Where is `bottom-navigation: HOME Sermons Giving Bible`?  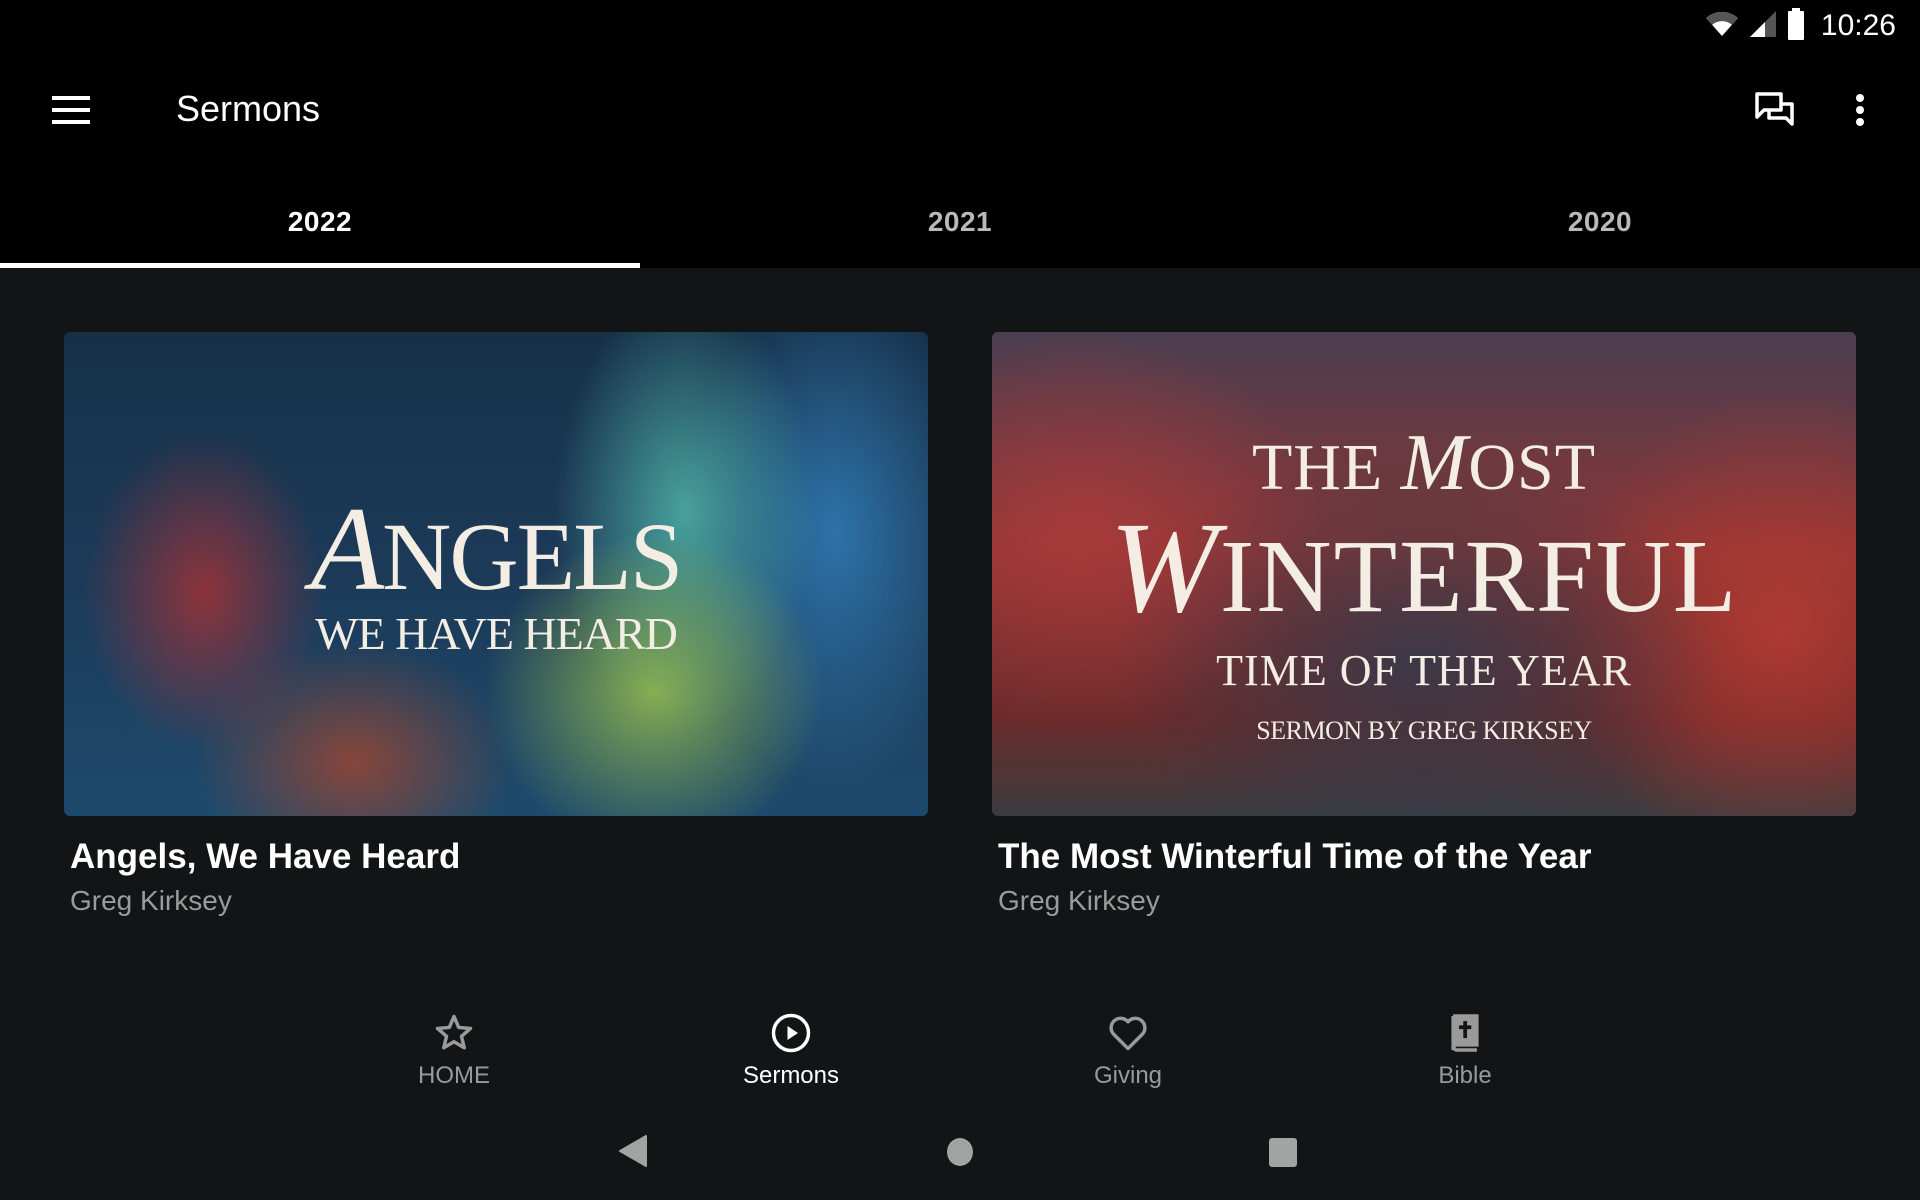
bottom-navigation: HOME Sermons Giving Bible is located at coordinates (960, 1045).